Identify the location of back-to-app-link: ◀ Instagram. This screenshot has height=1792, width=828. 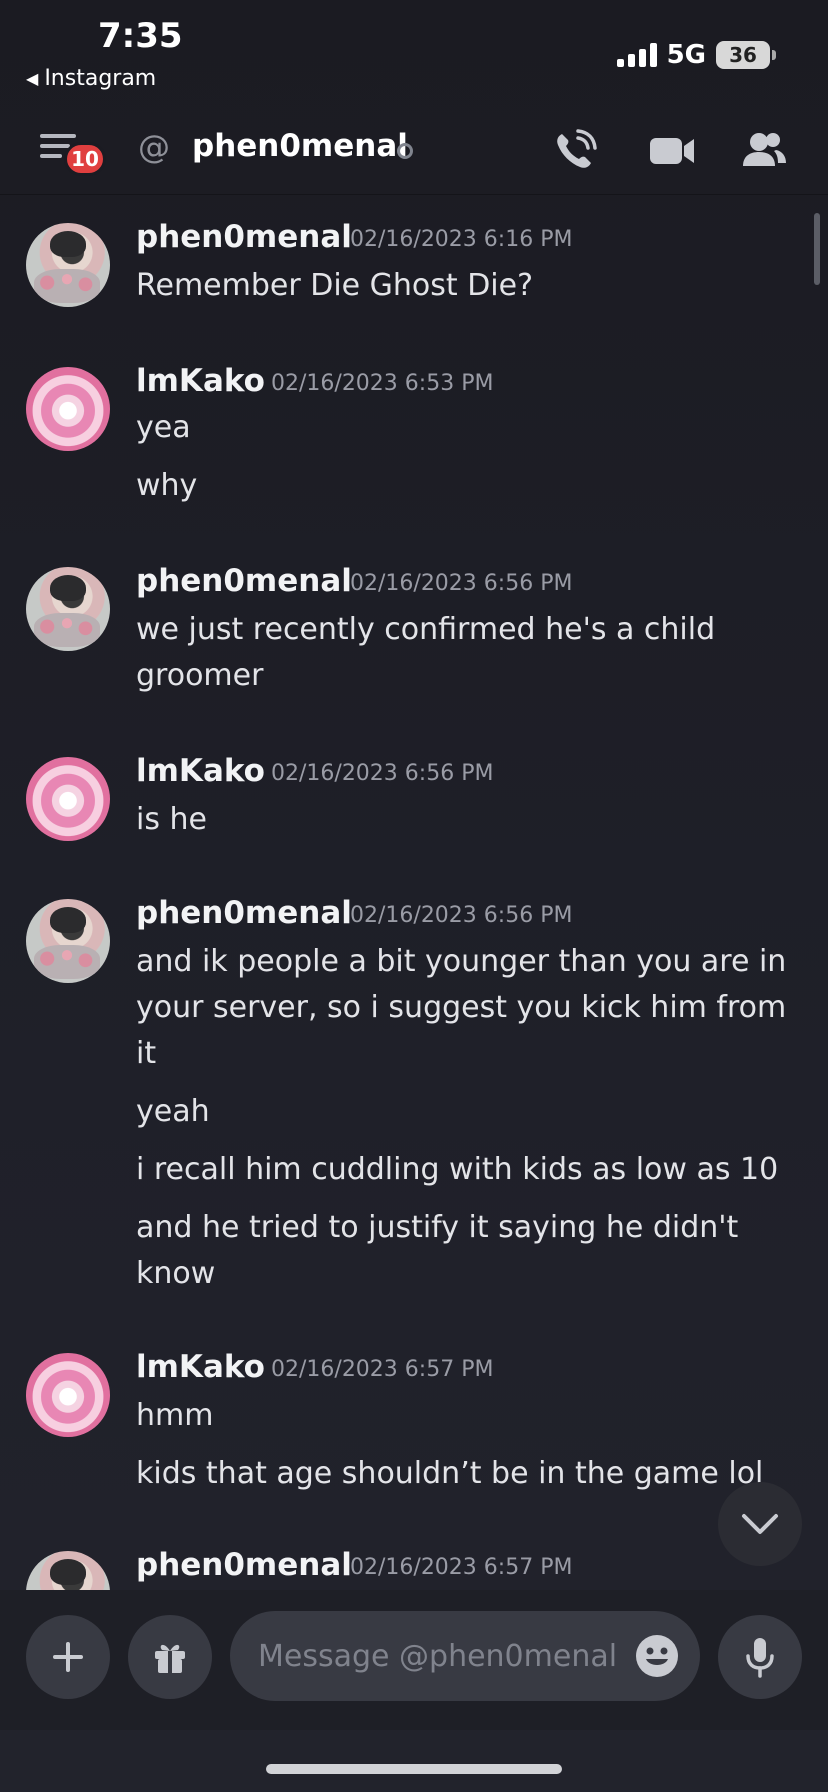
(91, 78).